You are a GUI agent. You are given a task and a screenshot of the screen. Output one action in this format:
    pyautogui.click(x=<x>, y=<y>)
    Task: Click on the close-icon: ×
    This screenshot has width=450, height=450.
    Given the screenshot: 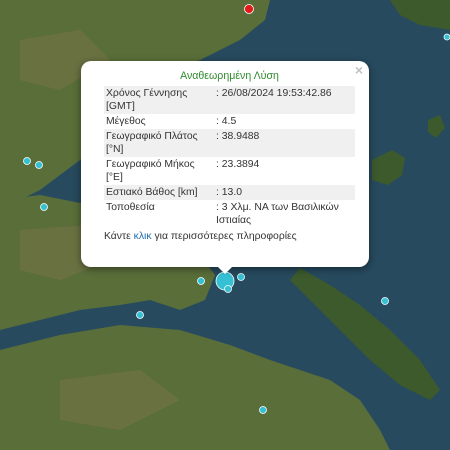 What is the action you would take?
    pyautogui.click(x=359, y=70)
    